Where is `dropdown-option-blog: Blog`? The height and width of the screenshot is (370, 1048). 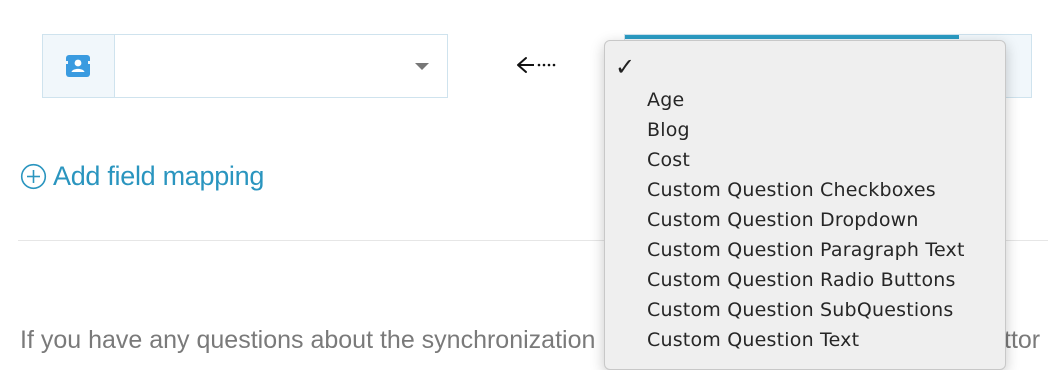 dropdown-option-blog: Blog is located at coordinates (805, 130).